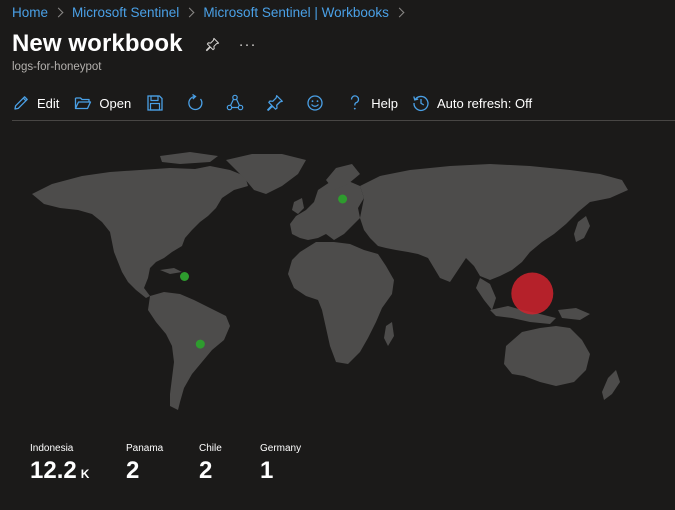 The width and height of the screenshot is (675, 510). What do you see at coordinates (83, 103) in the screenshot?
I see `folder-open-icon` at bounding box center [83, 103].